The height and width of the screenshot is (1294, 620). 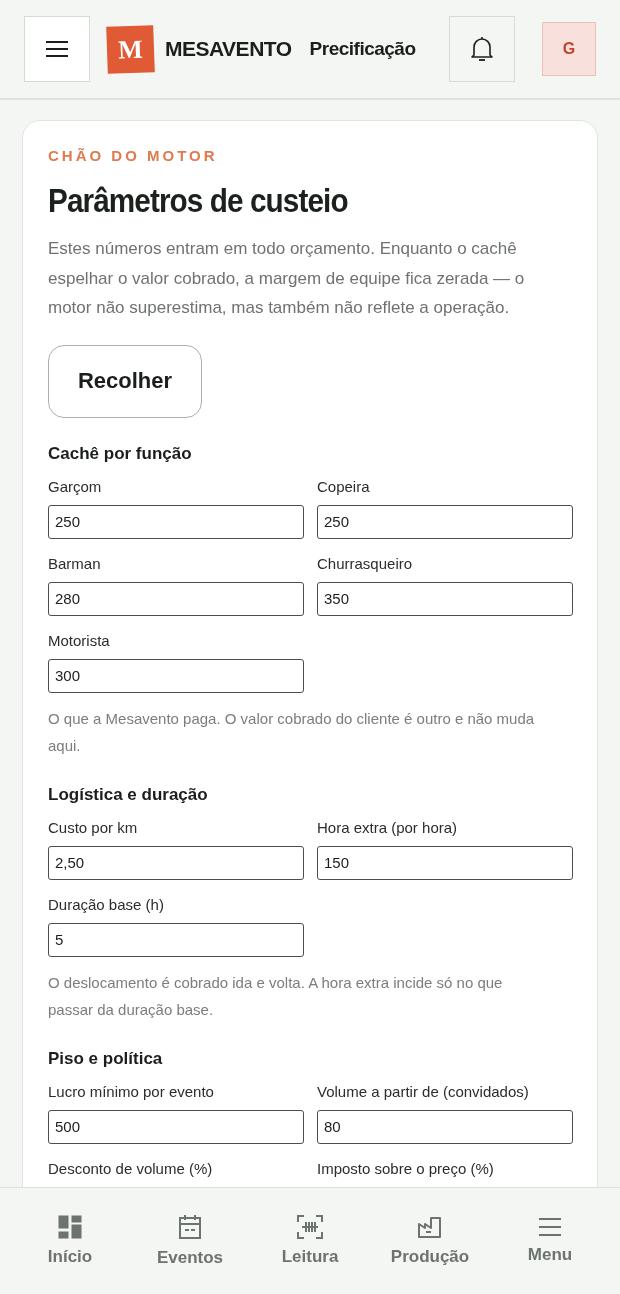 What do you see at coordinates (198, 201) in the screenshot?
I see `card-title: Parâmetros de custeio` at bounding box center [198, 201].